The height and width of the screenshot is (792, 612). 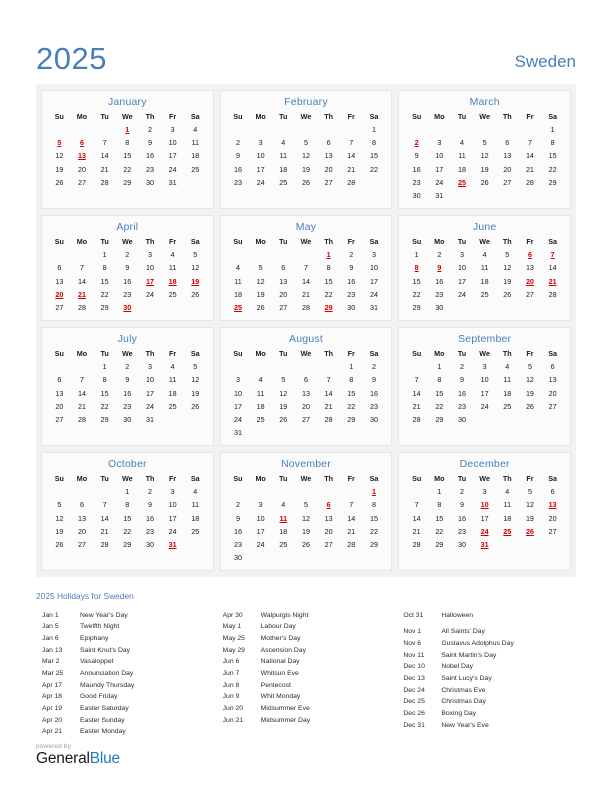 I want to click on day-cell-holiday: 20, so click(x=530, y=281).